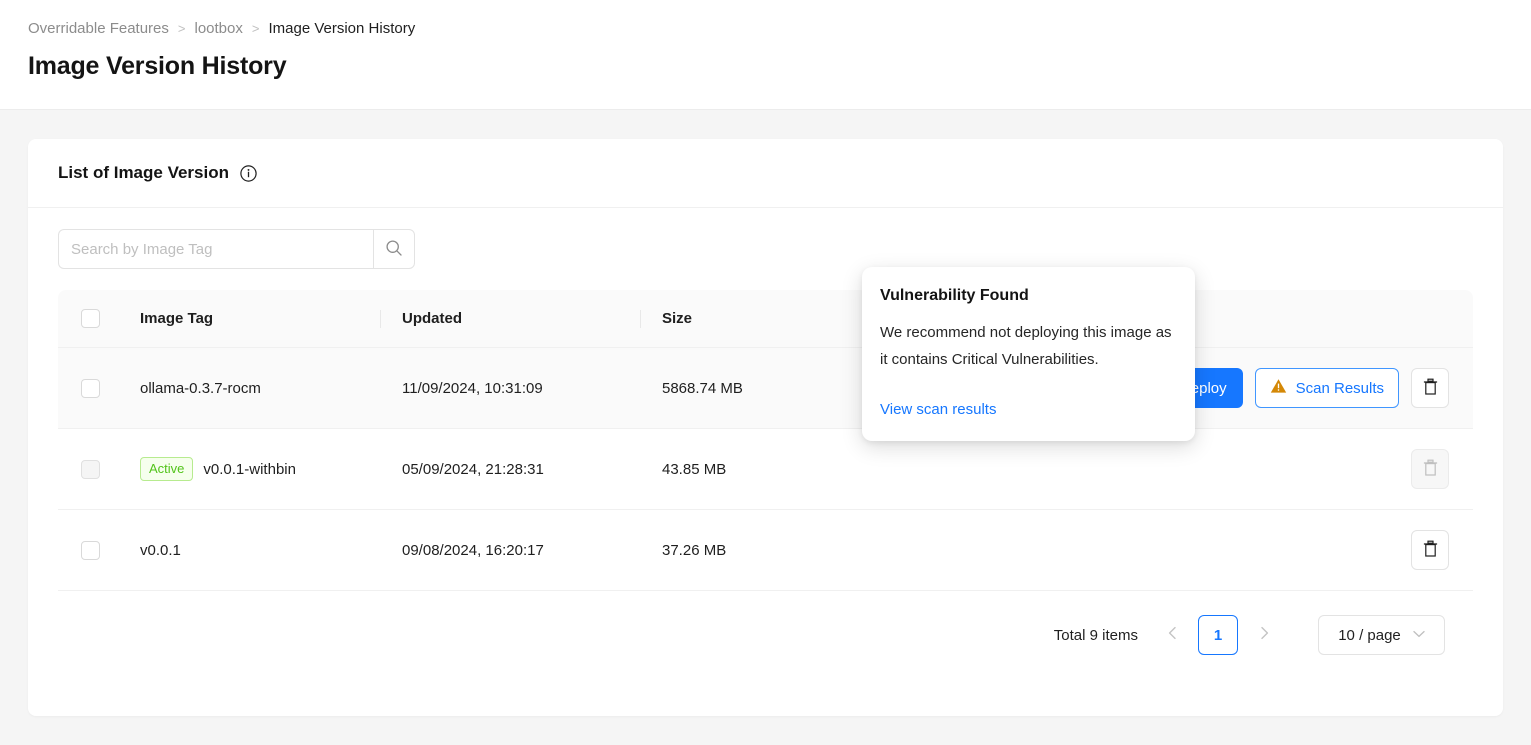  Describe the element at coordinates (160, 550) in the screenshot. I see `image-tag-text: v0.0.1` at that location.